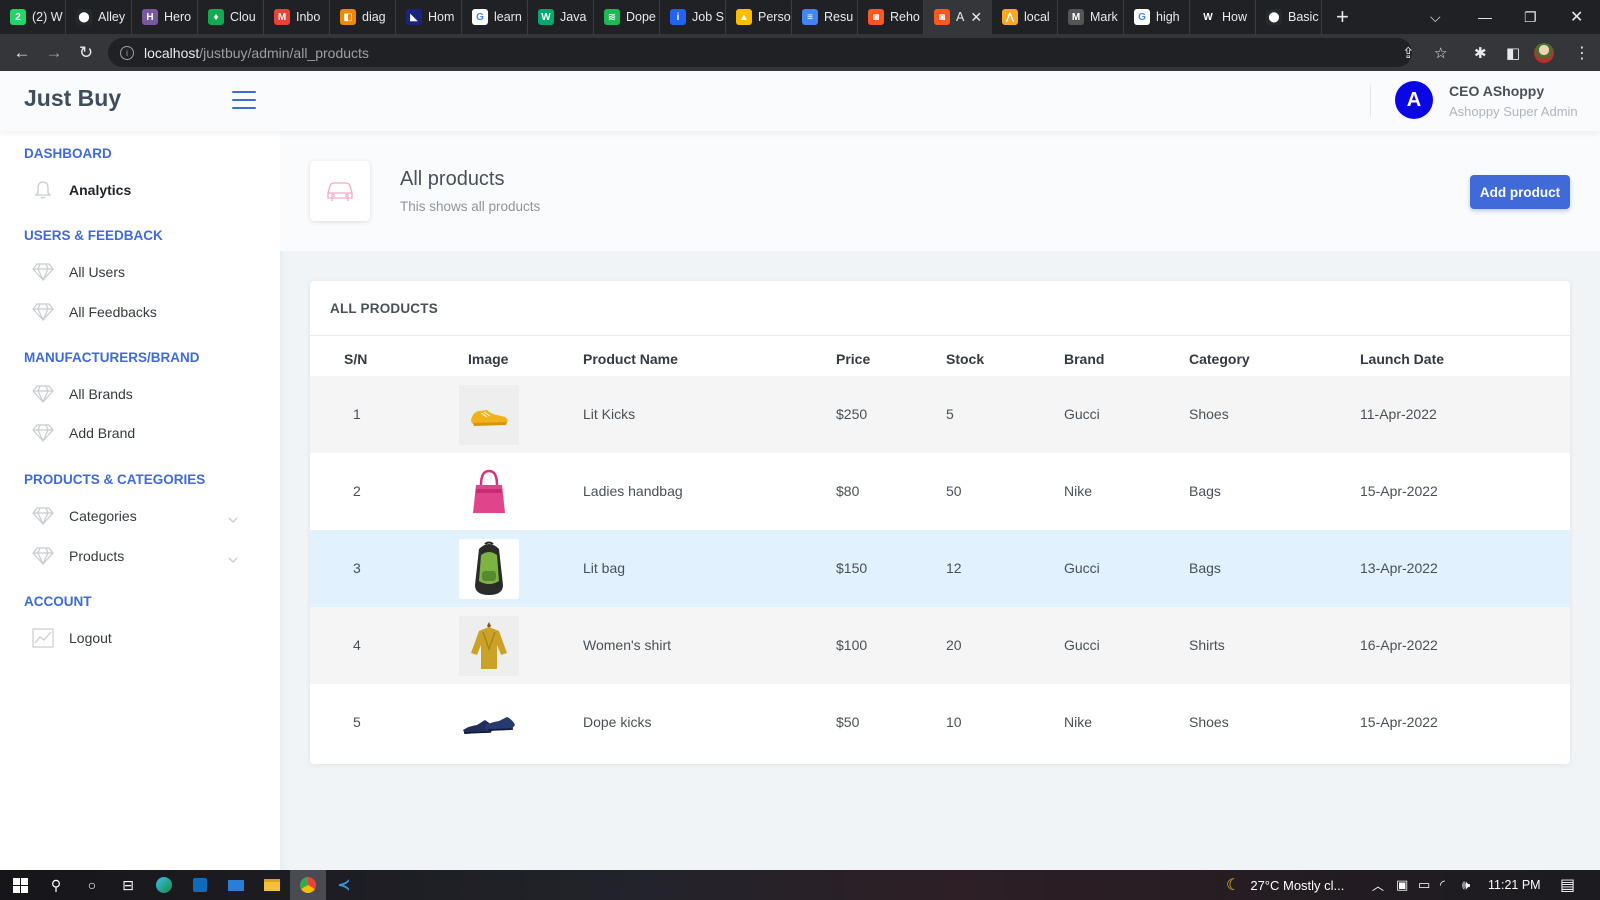  I want to click on google-drive-icon: ▲, so click(744, 17).